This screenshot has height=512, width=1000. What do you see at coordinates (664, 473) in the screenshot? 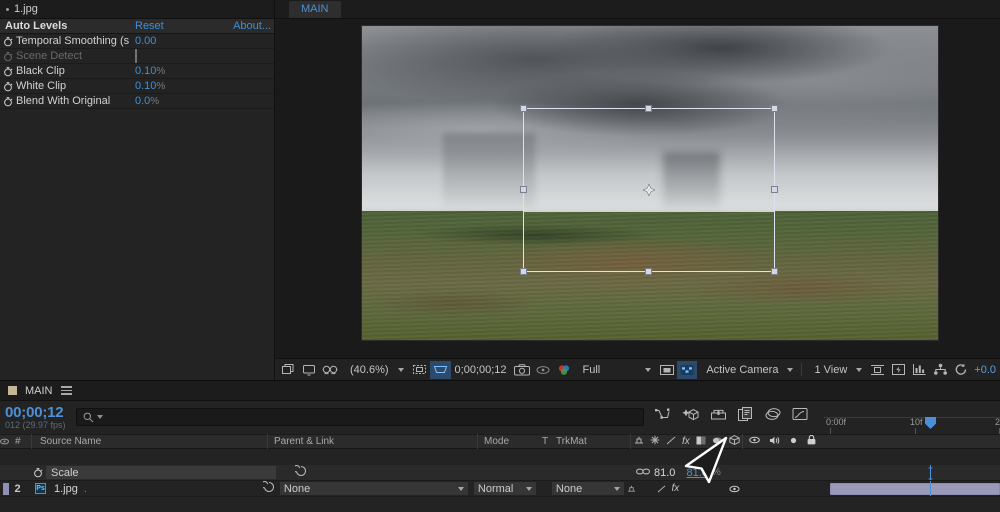
I see `scale-value-x: 81.0` at bounding box center [664, 473].